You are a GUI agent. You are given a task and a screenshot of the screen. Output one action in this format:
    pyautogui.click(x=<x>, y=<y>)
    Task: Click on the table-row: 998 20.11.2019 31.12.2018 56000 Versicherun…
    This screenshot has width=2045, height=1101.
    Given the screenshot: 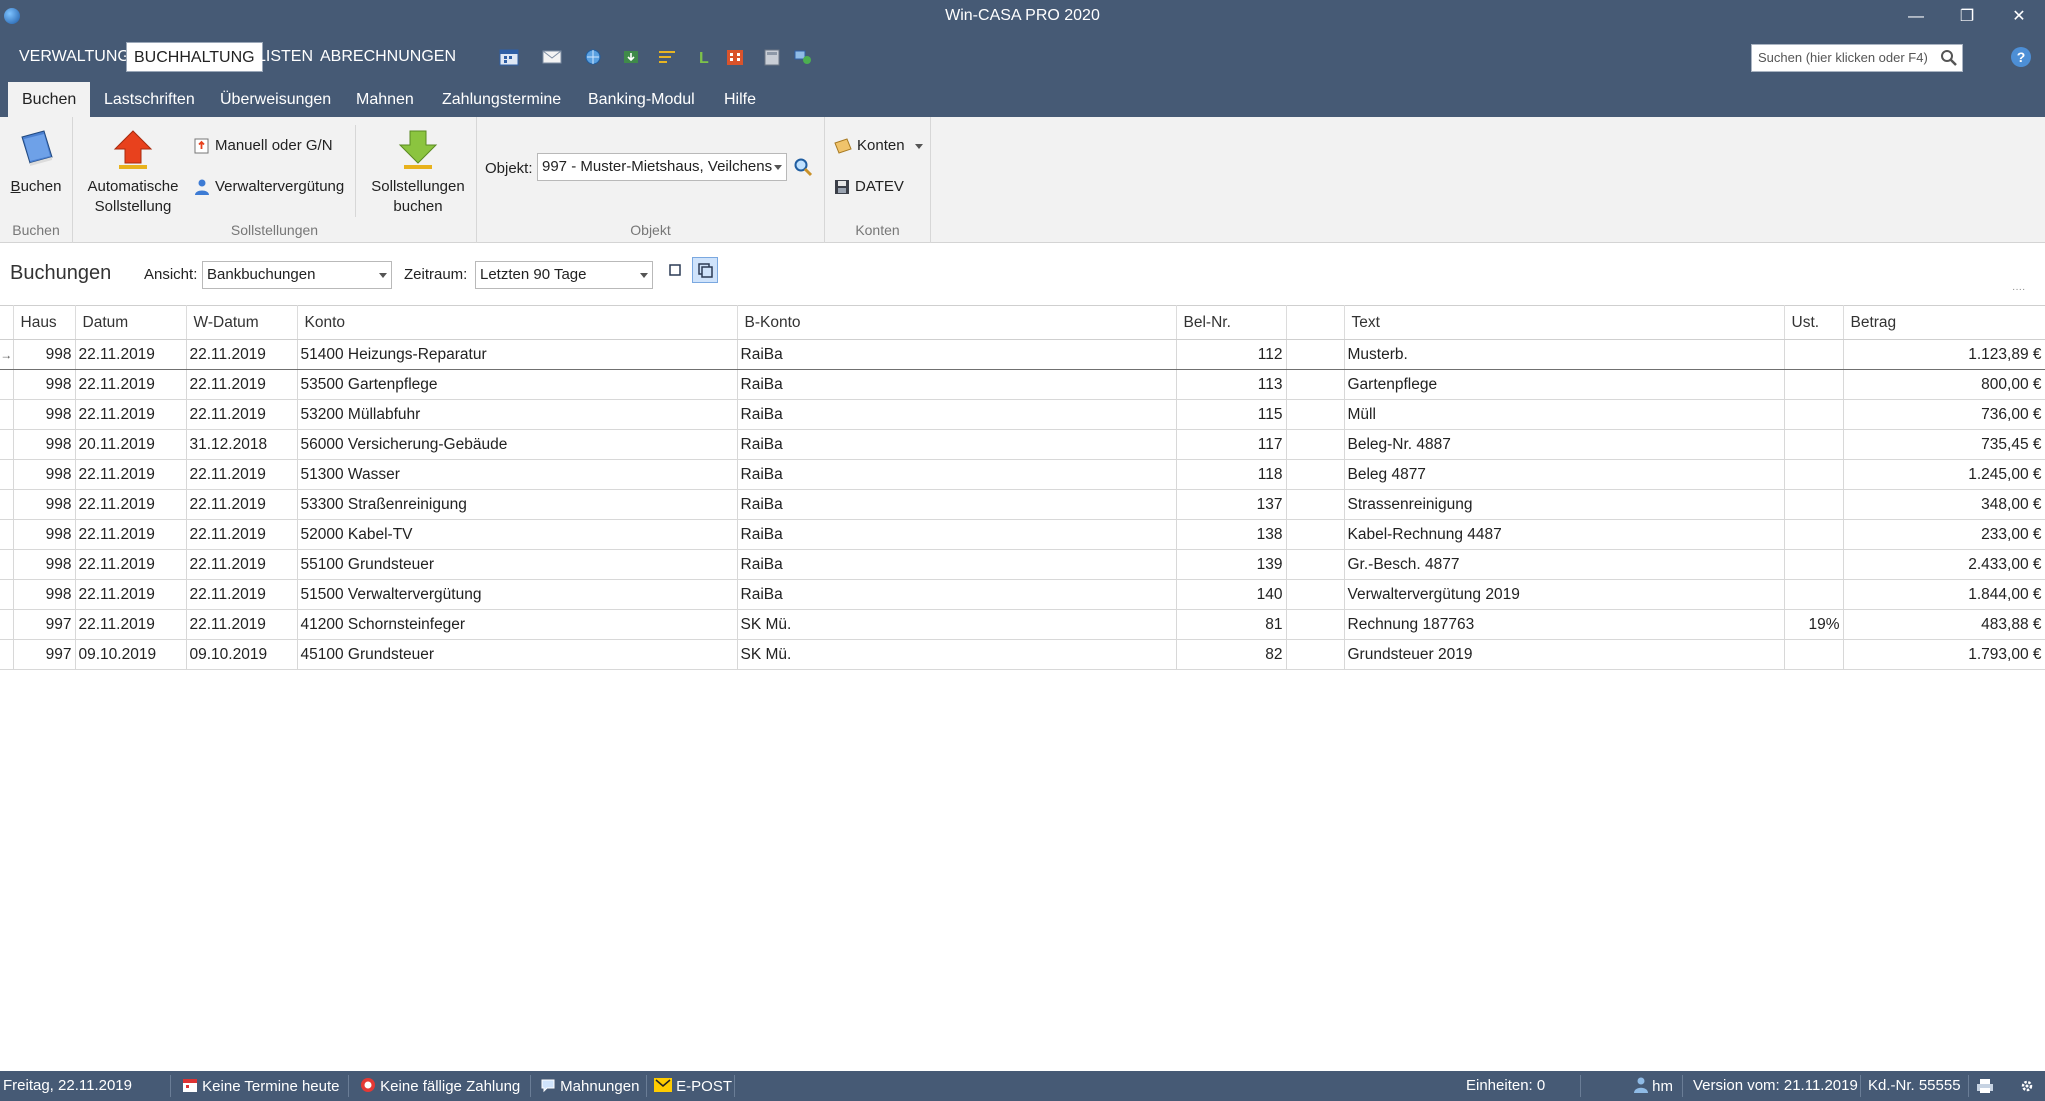 What is the action you would take?
    pyautogui.click(x=1022, y=444)
    